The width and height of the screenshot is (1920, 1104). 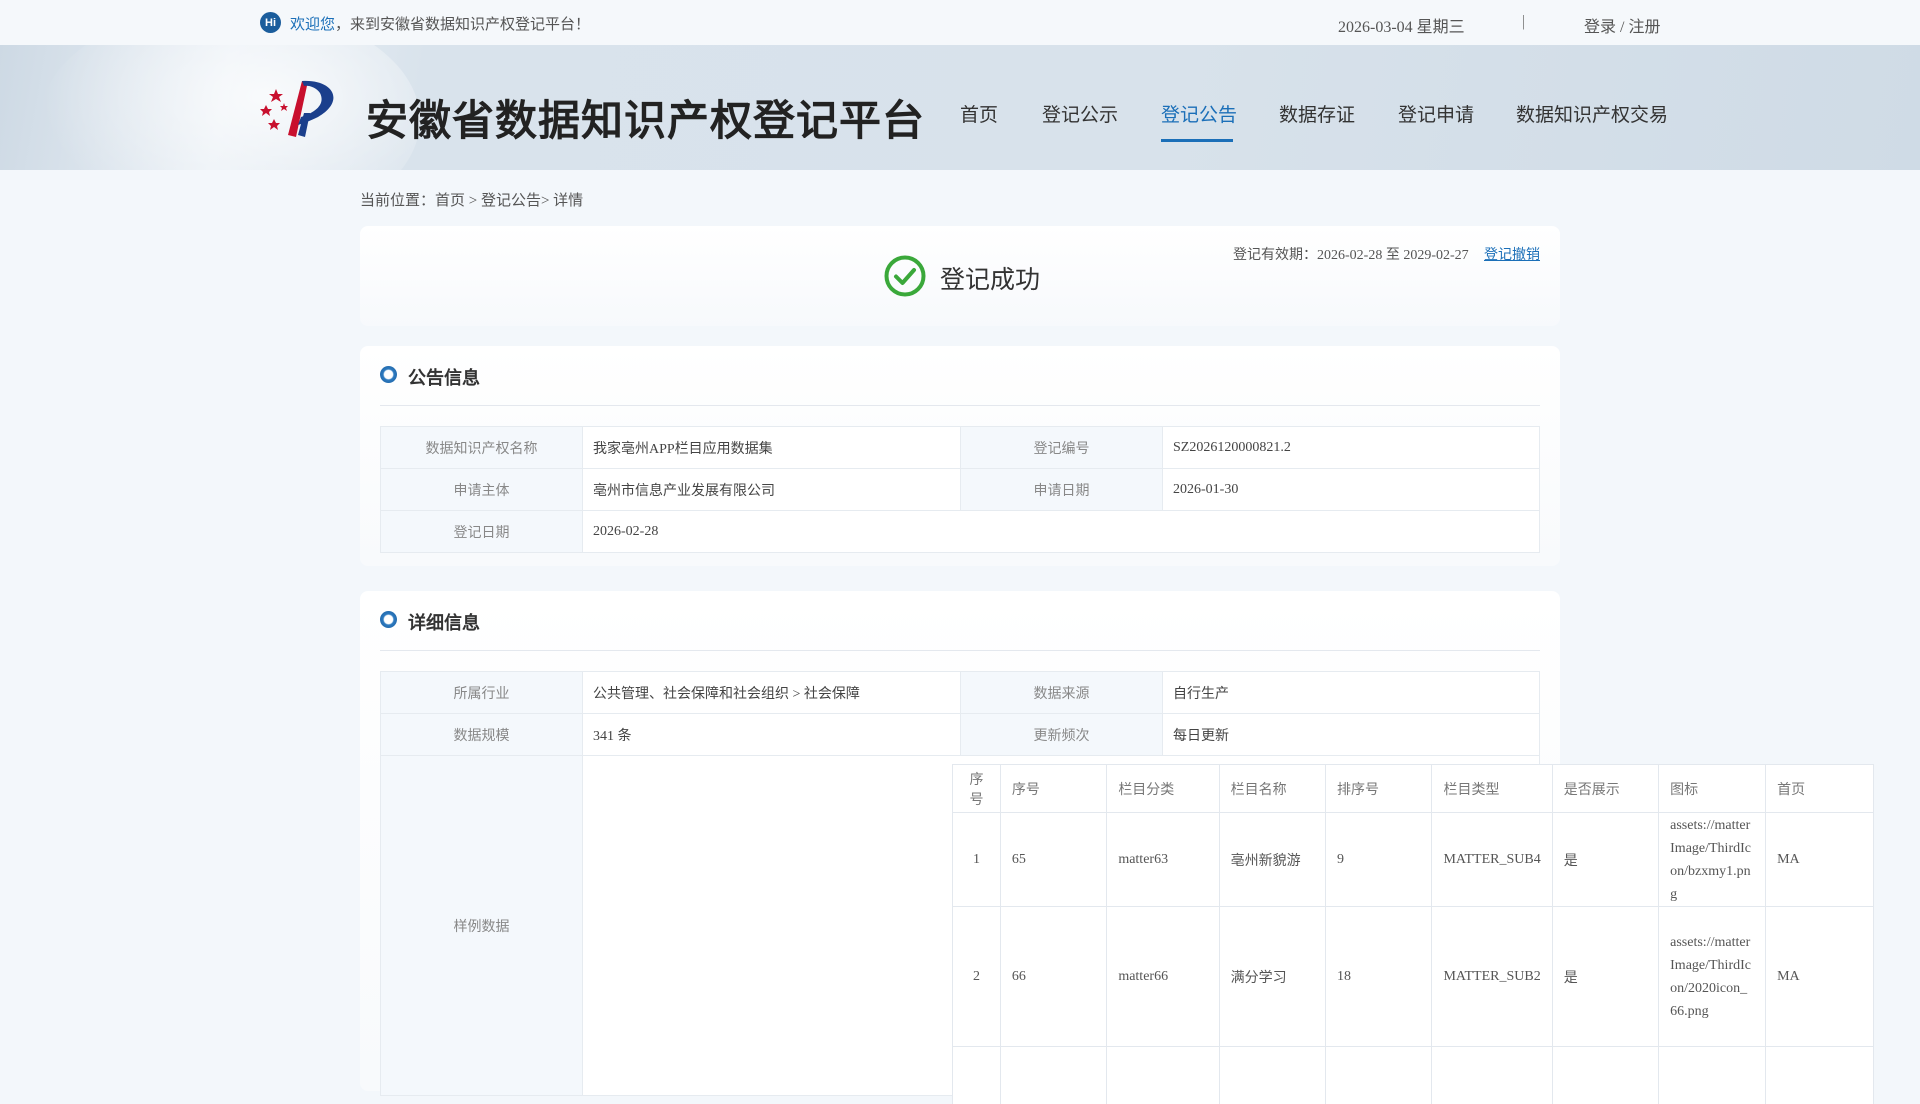 I want to click on table-row: 数据规模 341 条 更新频次 每日更新, so click(x=960, y=735).